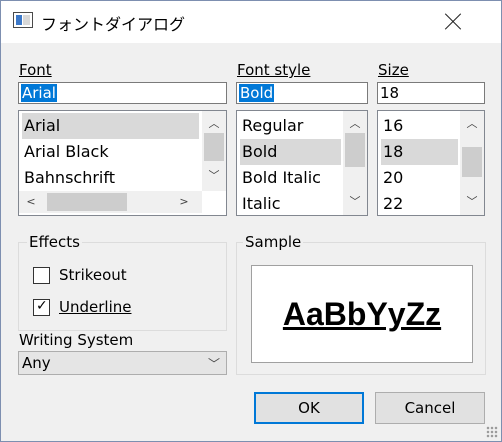 This screenshot has width=502, height=442. I want to click on checkmark-icon: ✓, so click(42, 306).